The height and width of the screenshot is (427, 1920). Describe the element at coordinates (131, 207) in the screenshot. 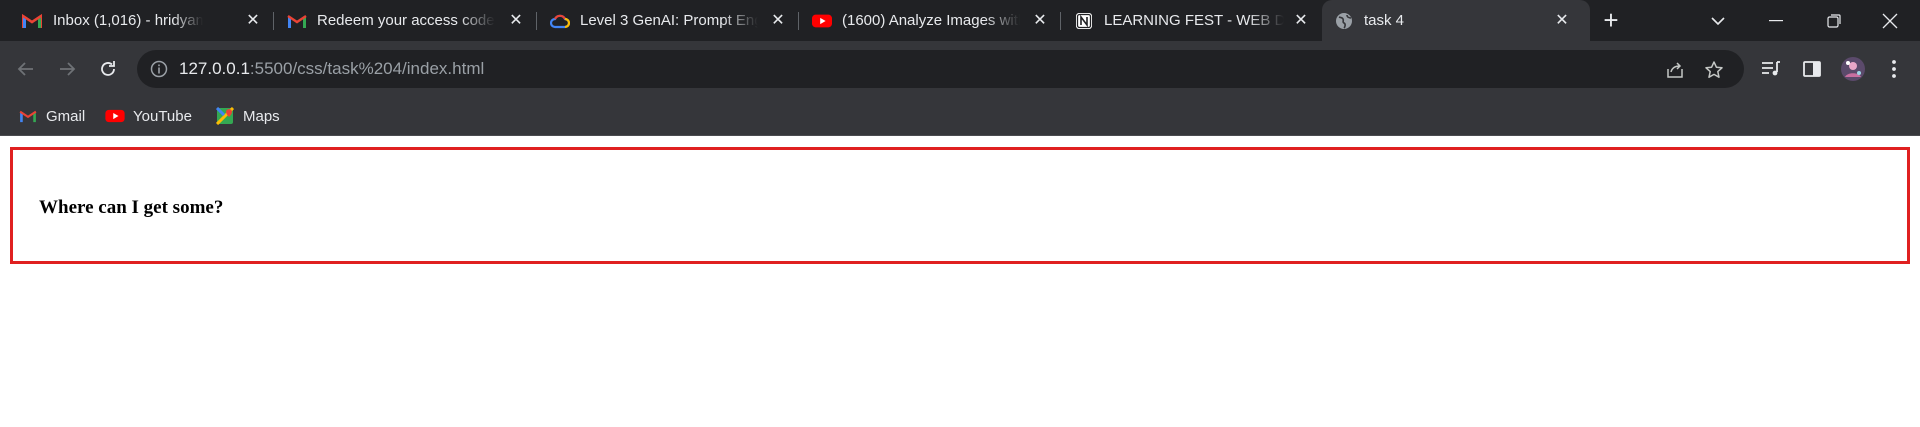

I see `page-heading: Where can I get some?` at that location.